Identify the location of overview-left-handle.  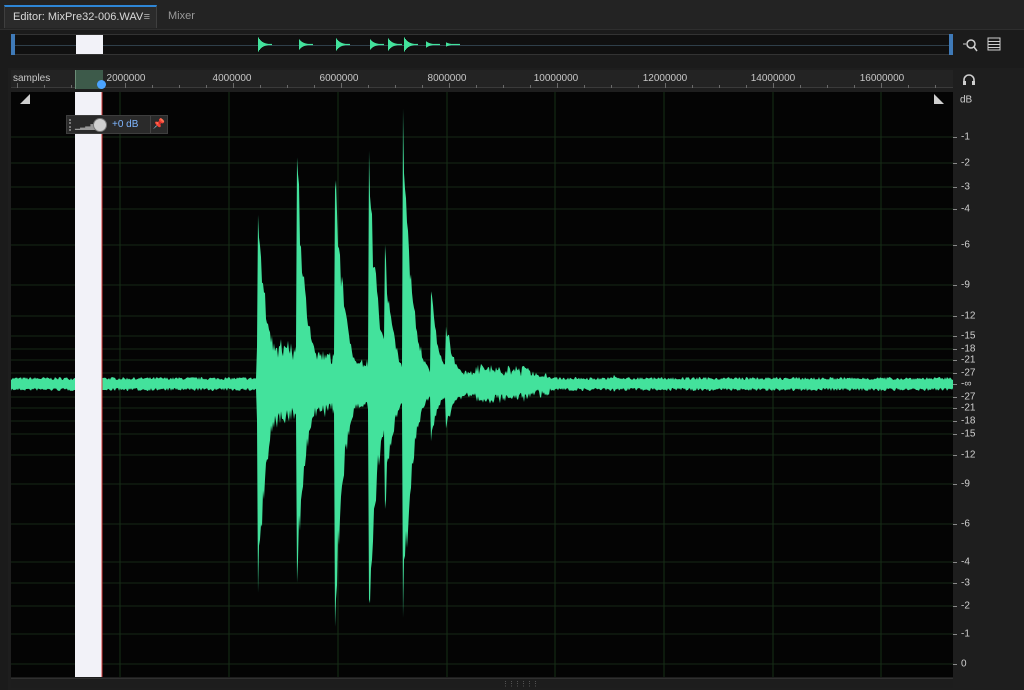
(13, 44).